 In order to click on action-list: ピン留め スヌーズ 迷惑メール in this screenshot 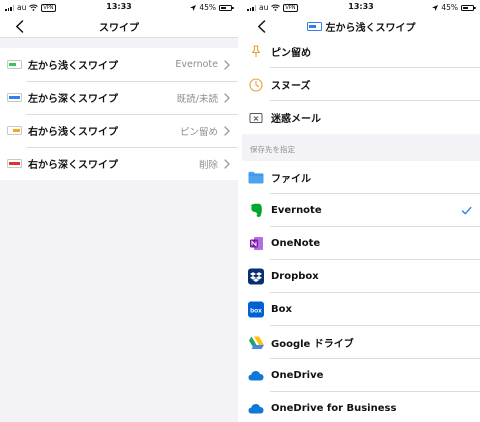, I will do `click(361, 84)`.